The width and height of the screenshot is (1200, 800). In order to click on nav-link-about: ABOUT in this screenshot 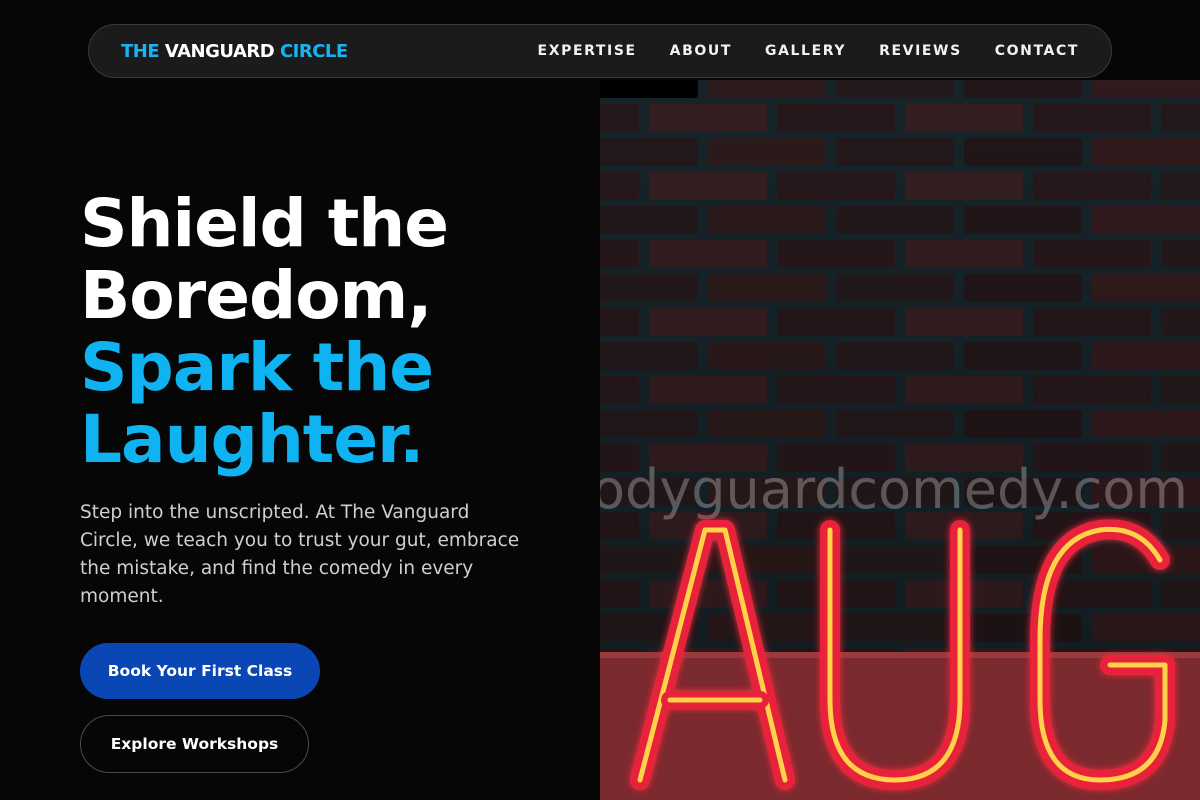, I will do `click(701, 51)`.